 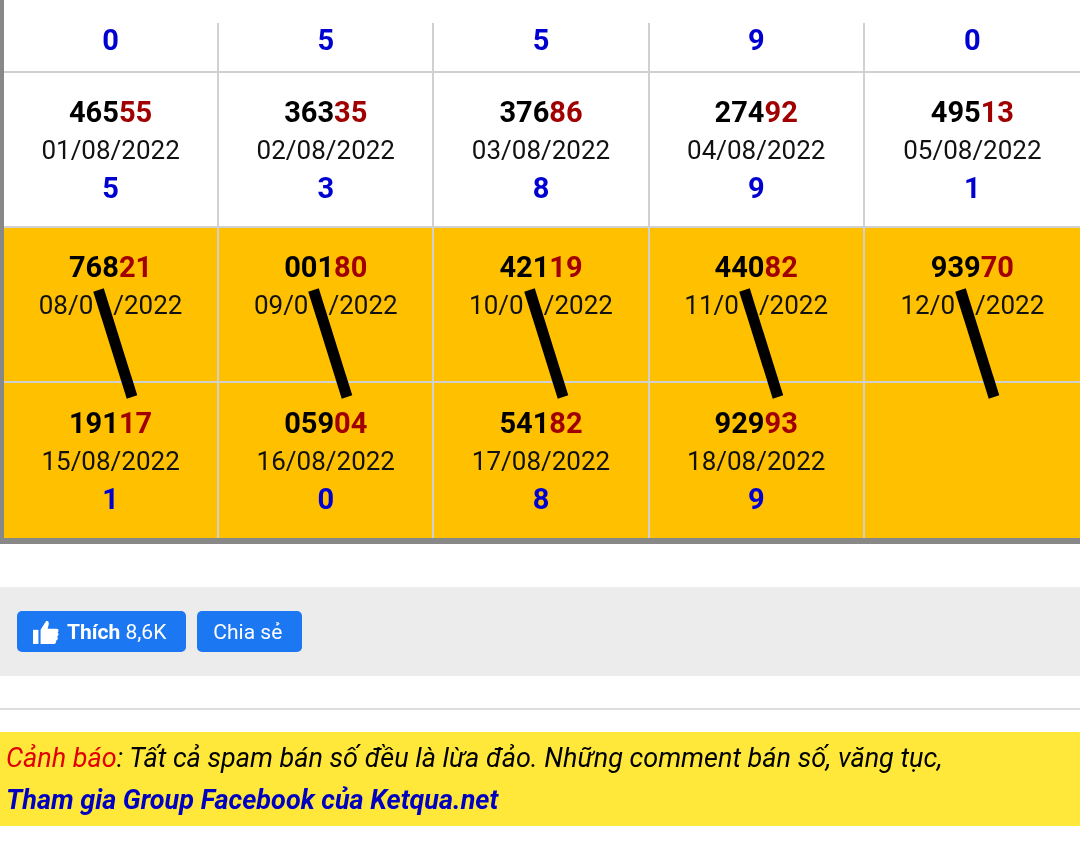 What do you see at coordinates (756, 111) in the screenshot?
I see `result-number: 27492` at bounding box center [756, 111].